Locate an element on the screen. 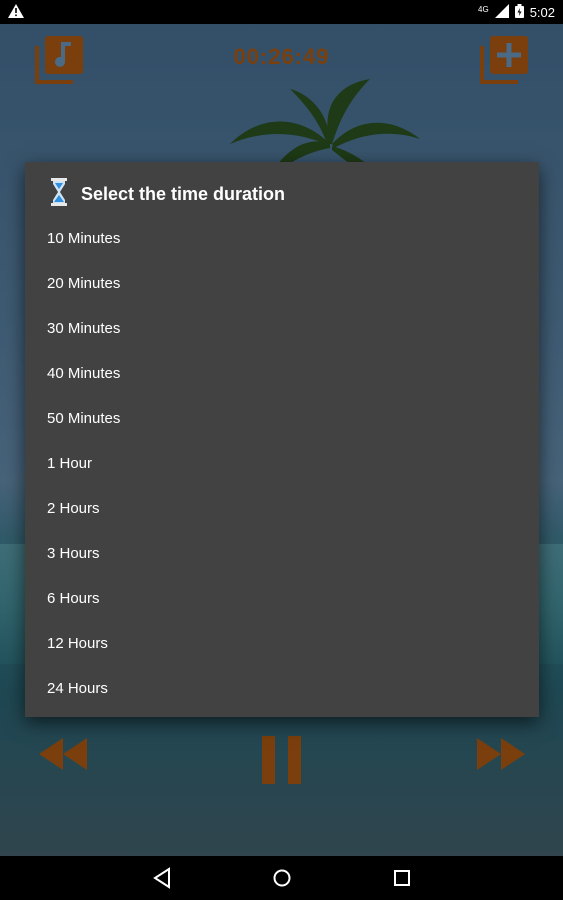 This screenshot has height=900, width=563. home-icon is located at coordinates (282, 880).